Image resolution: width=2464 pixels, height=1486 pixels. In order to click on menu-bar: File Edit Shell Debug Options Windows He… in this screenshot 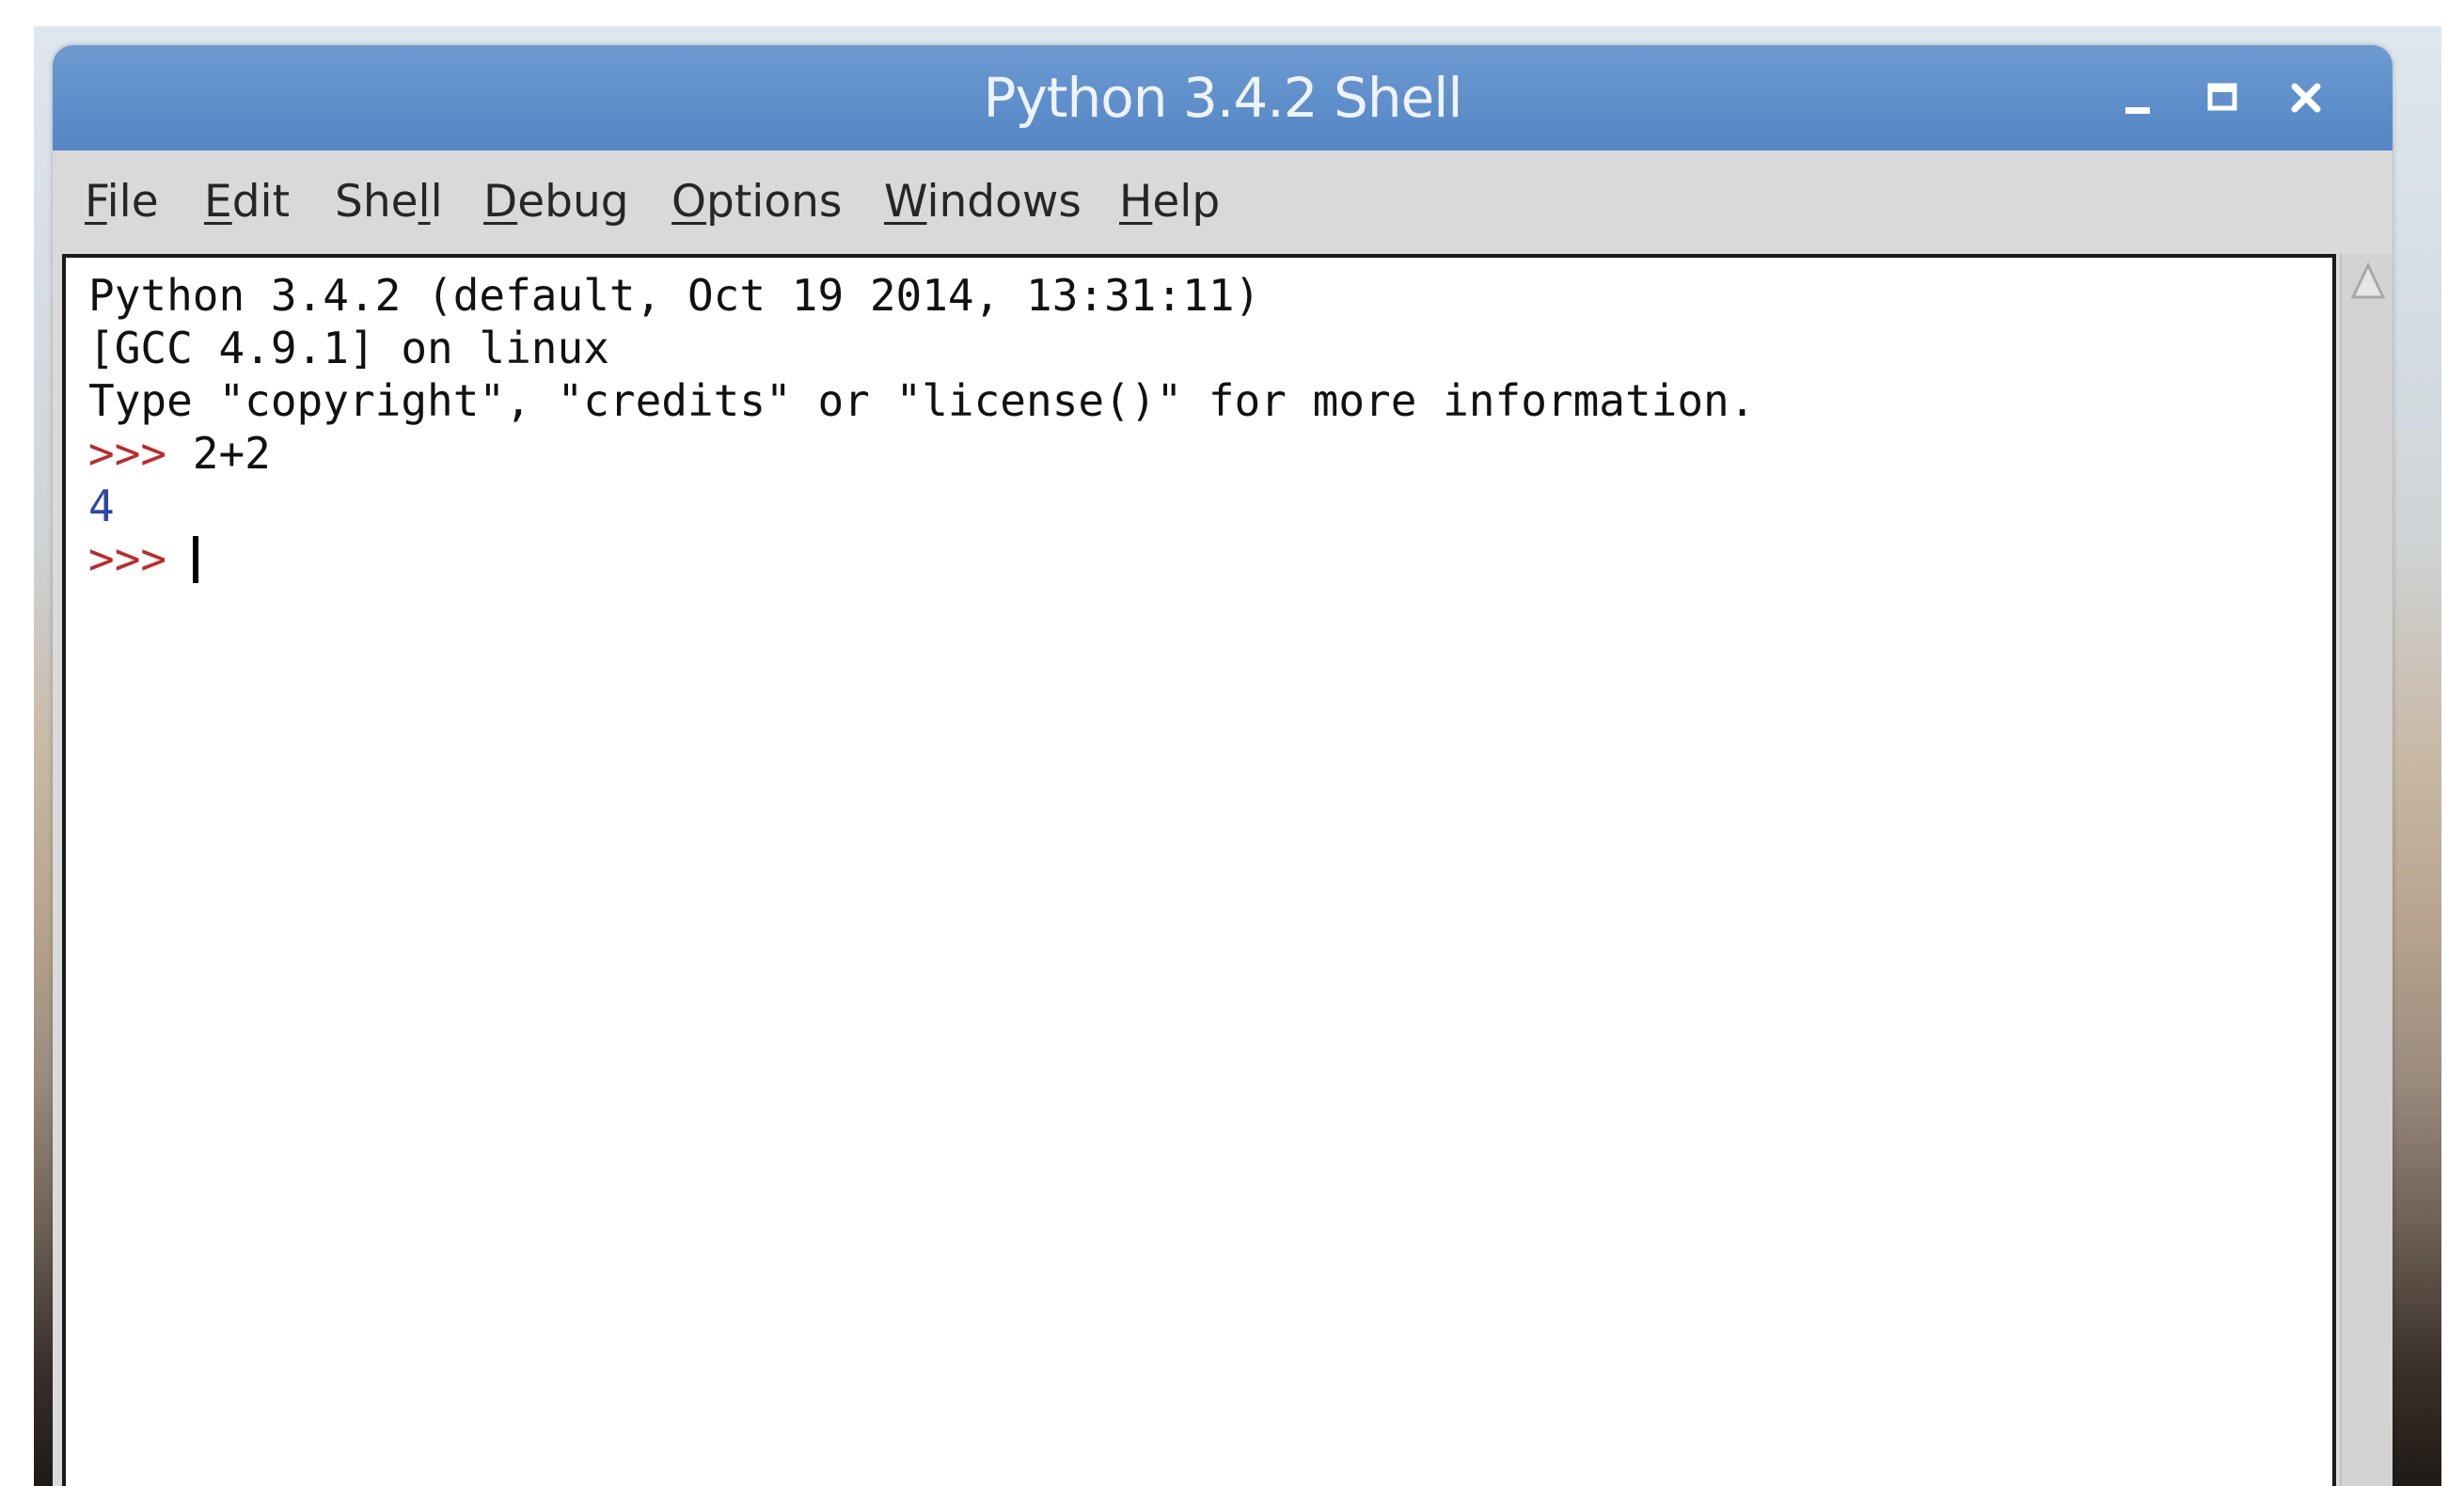, I will do `click(1223, 202)`.